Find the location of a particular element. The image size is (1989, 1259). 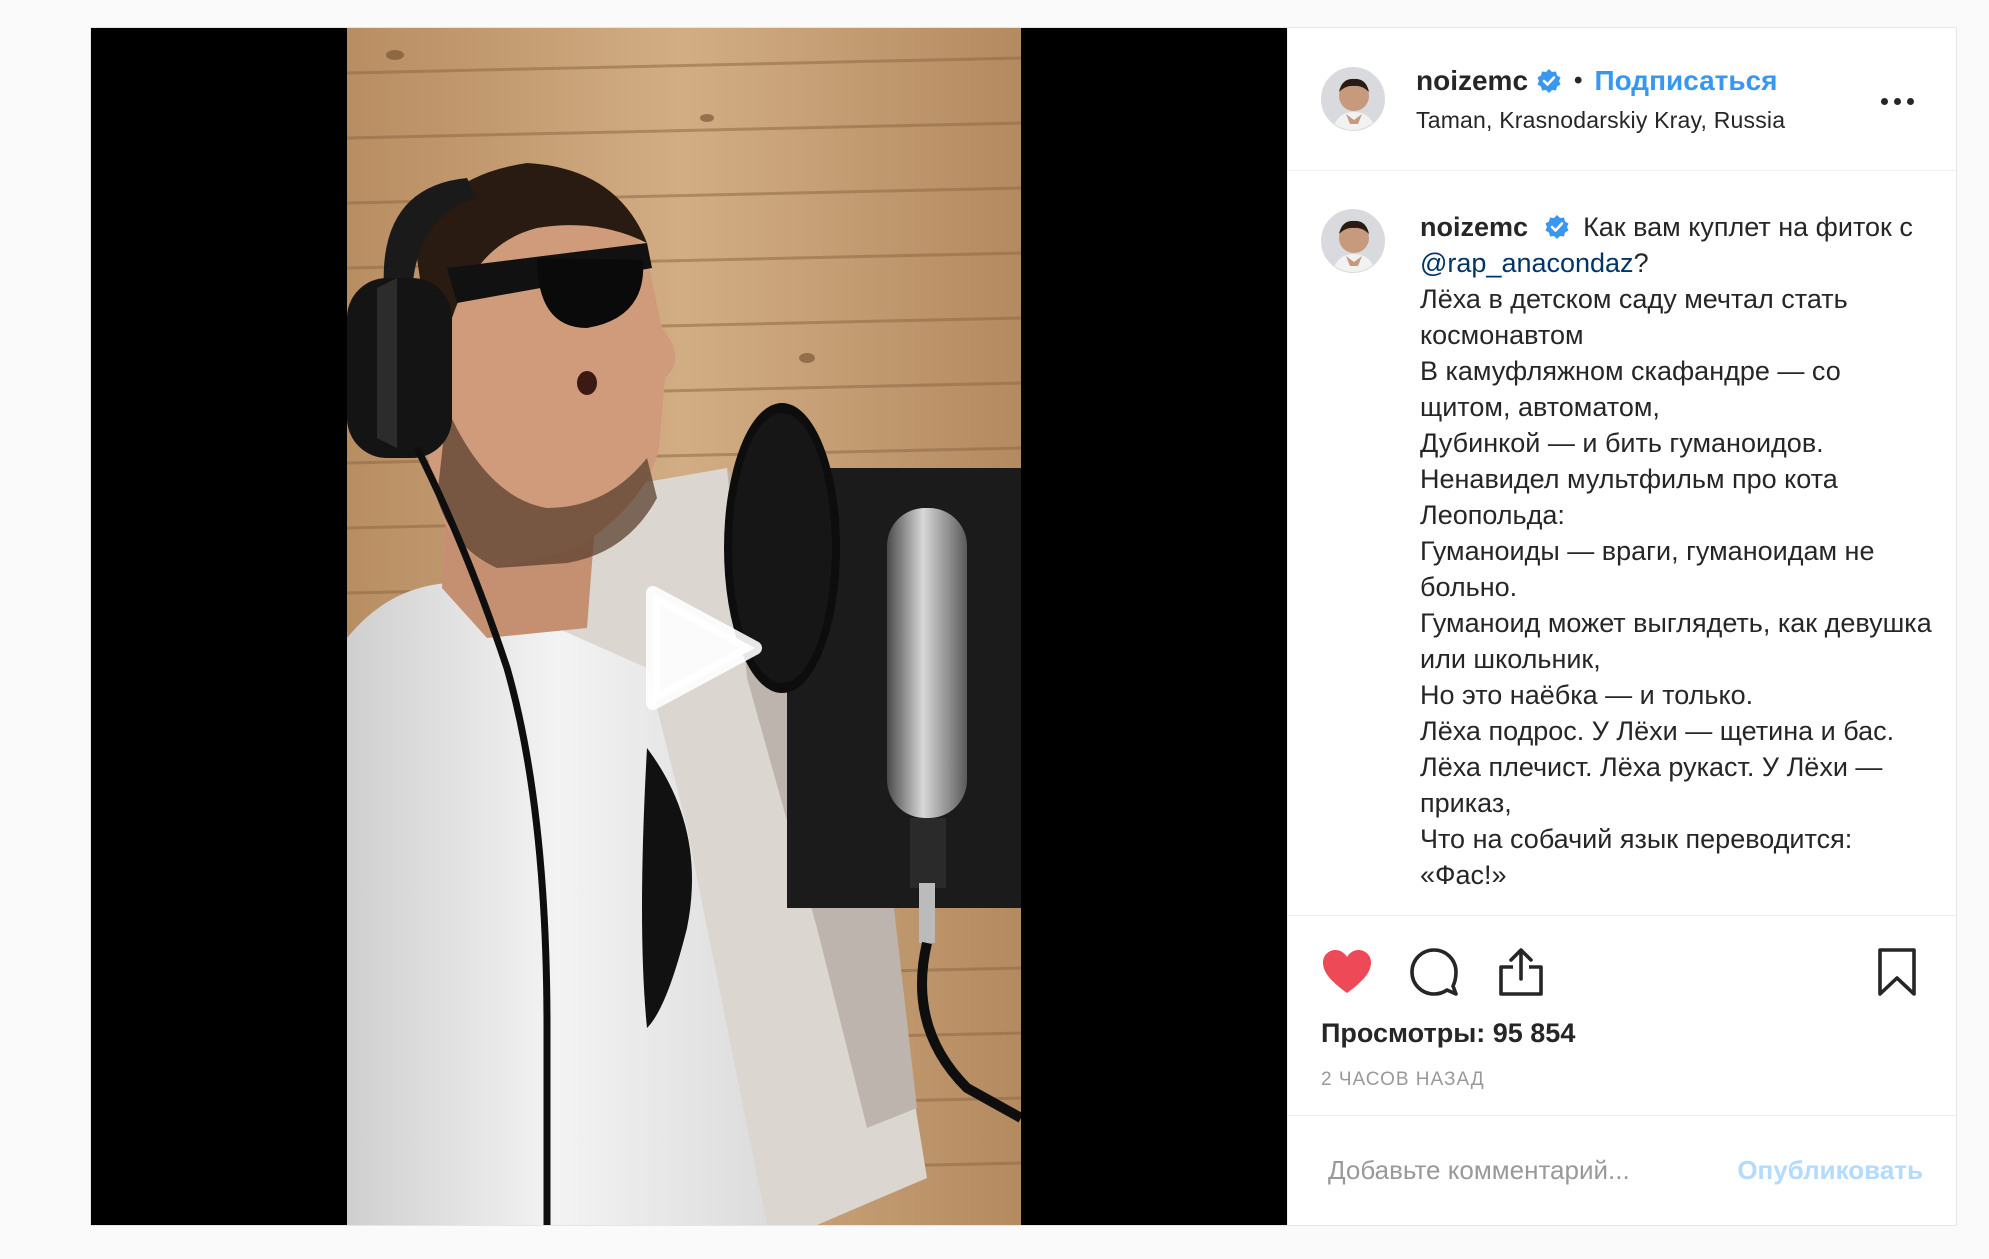

avatar is located at coordinates (1353, 99).